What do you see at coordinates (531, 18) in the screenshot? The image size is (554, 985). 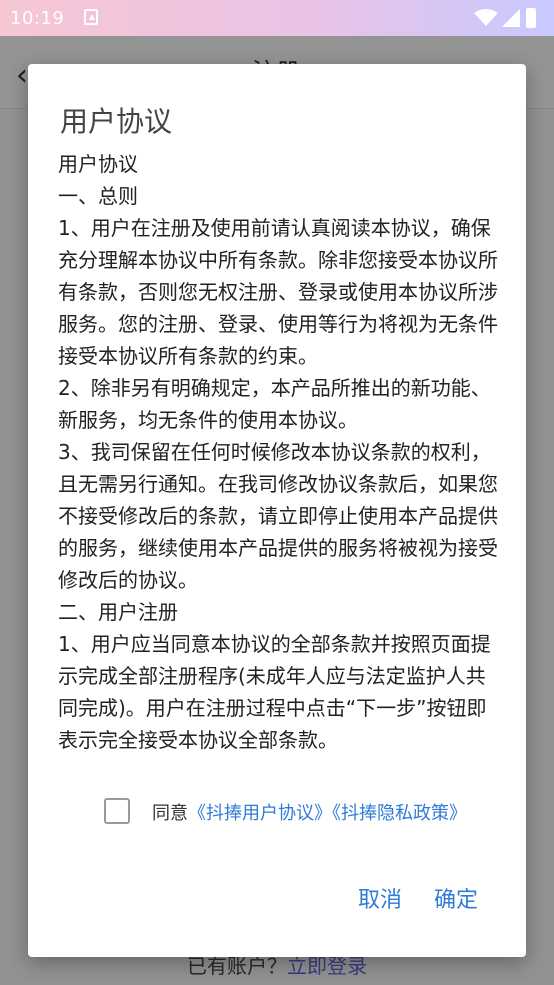 I see `battery-icon` at bounding box center [531, 18].